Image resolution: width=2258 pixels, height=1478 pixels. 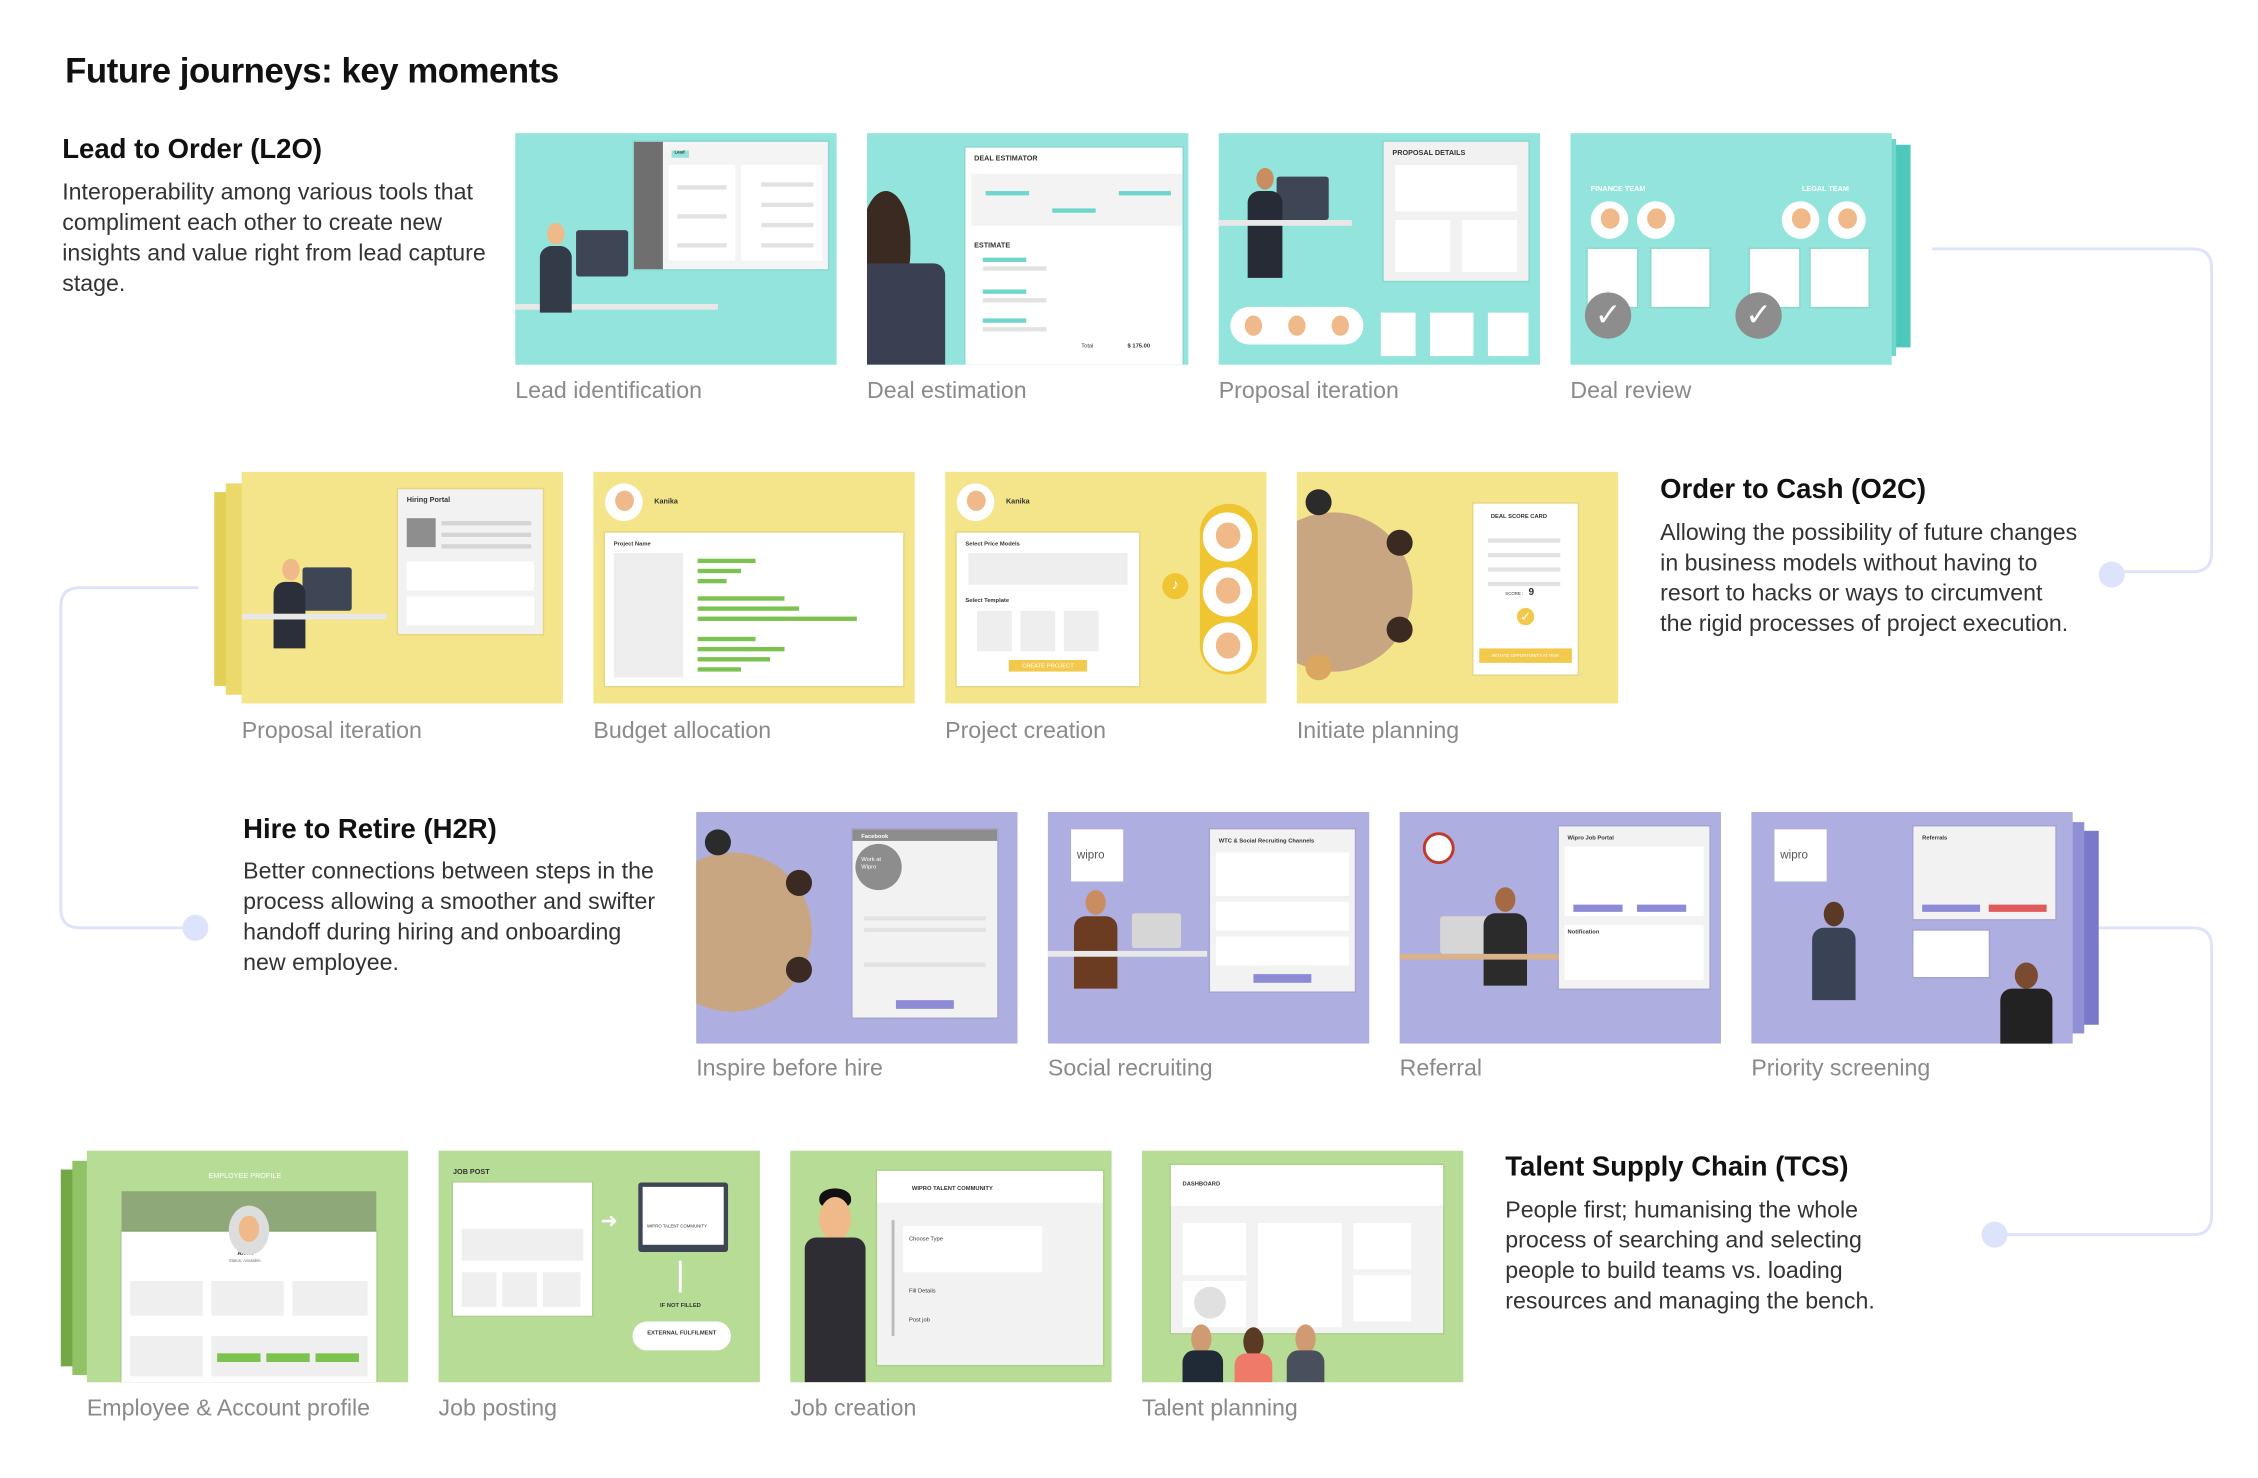 I want to click on card-proposal-iteration-o2c: Hiring Portal, so click(x=402, y=587).